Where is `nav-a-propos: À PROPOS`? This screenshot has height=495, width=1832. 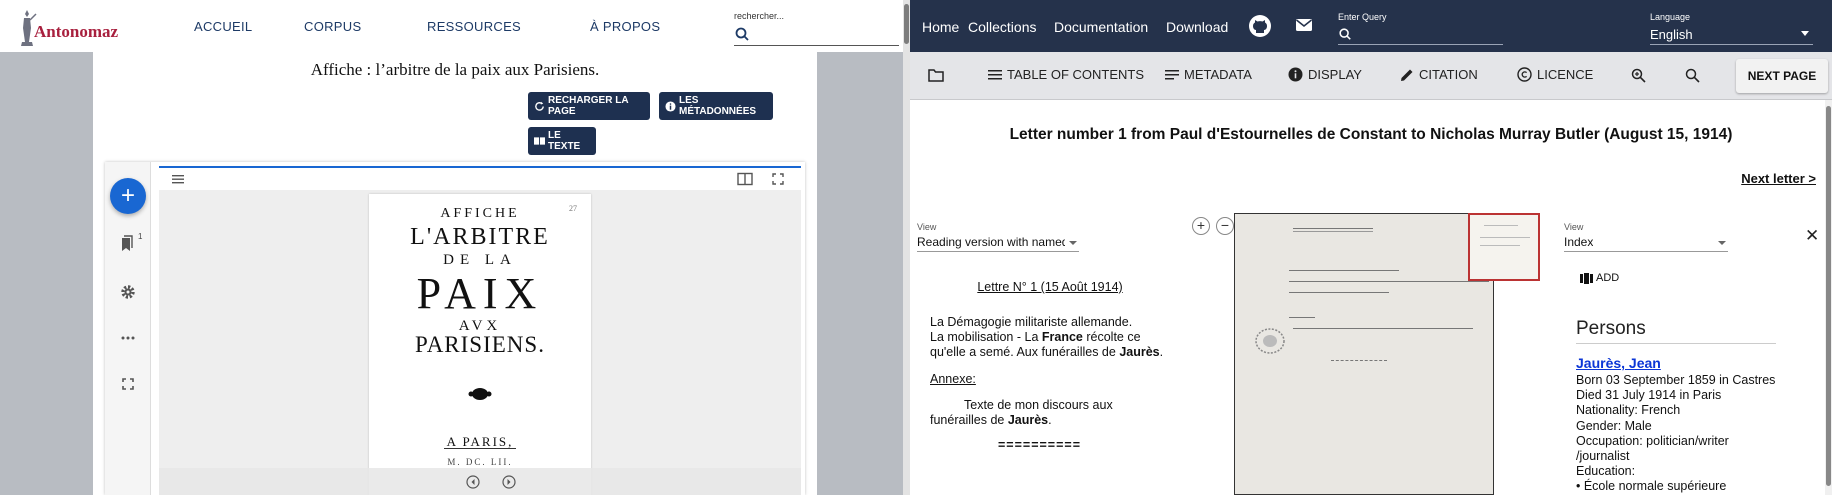
nav-a-propos: À PROPOS is located at coordinates (625, 26).